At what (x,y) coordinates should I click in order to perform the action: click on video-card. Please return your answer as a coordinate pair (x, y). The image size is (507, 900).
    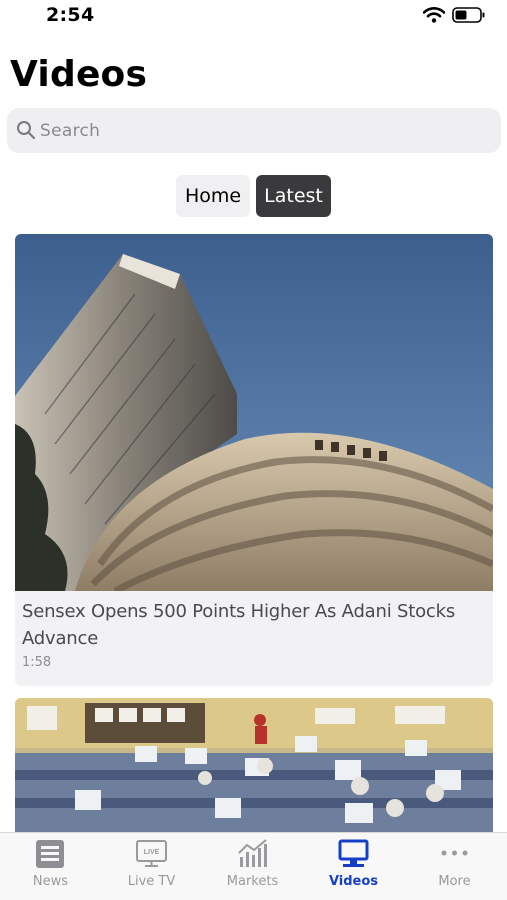
    Looking at the image, I should click on (254, 768).